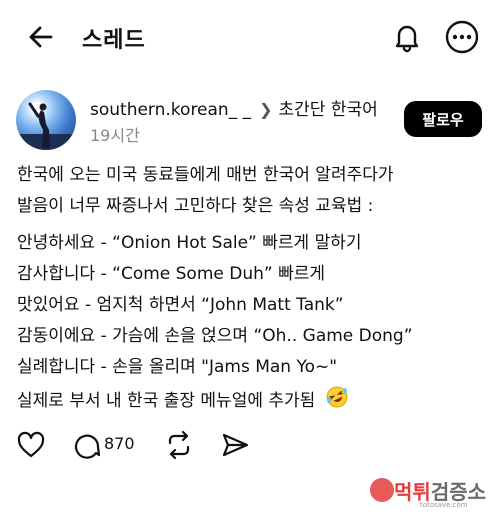 The width and height of the screenshot is (500, 514). I want to click on text-line: 실례합니다 - 손을 올리며 "Jams Man Yo~", so click(177, 367).